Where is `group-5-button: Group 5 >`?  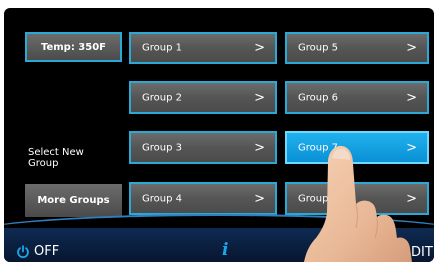 group-5-button: Group 5 > is located at coordinates (357, 48).